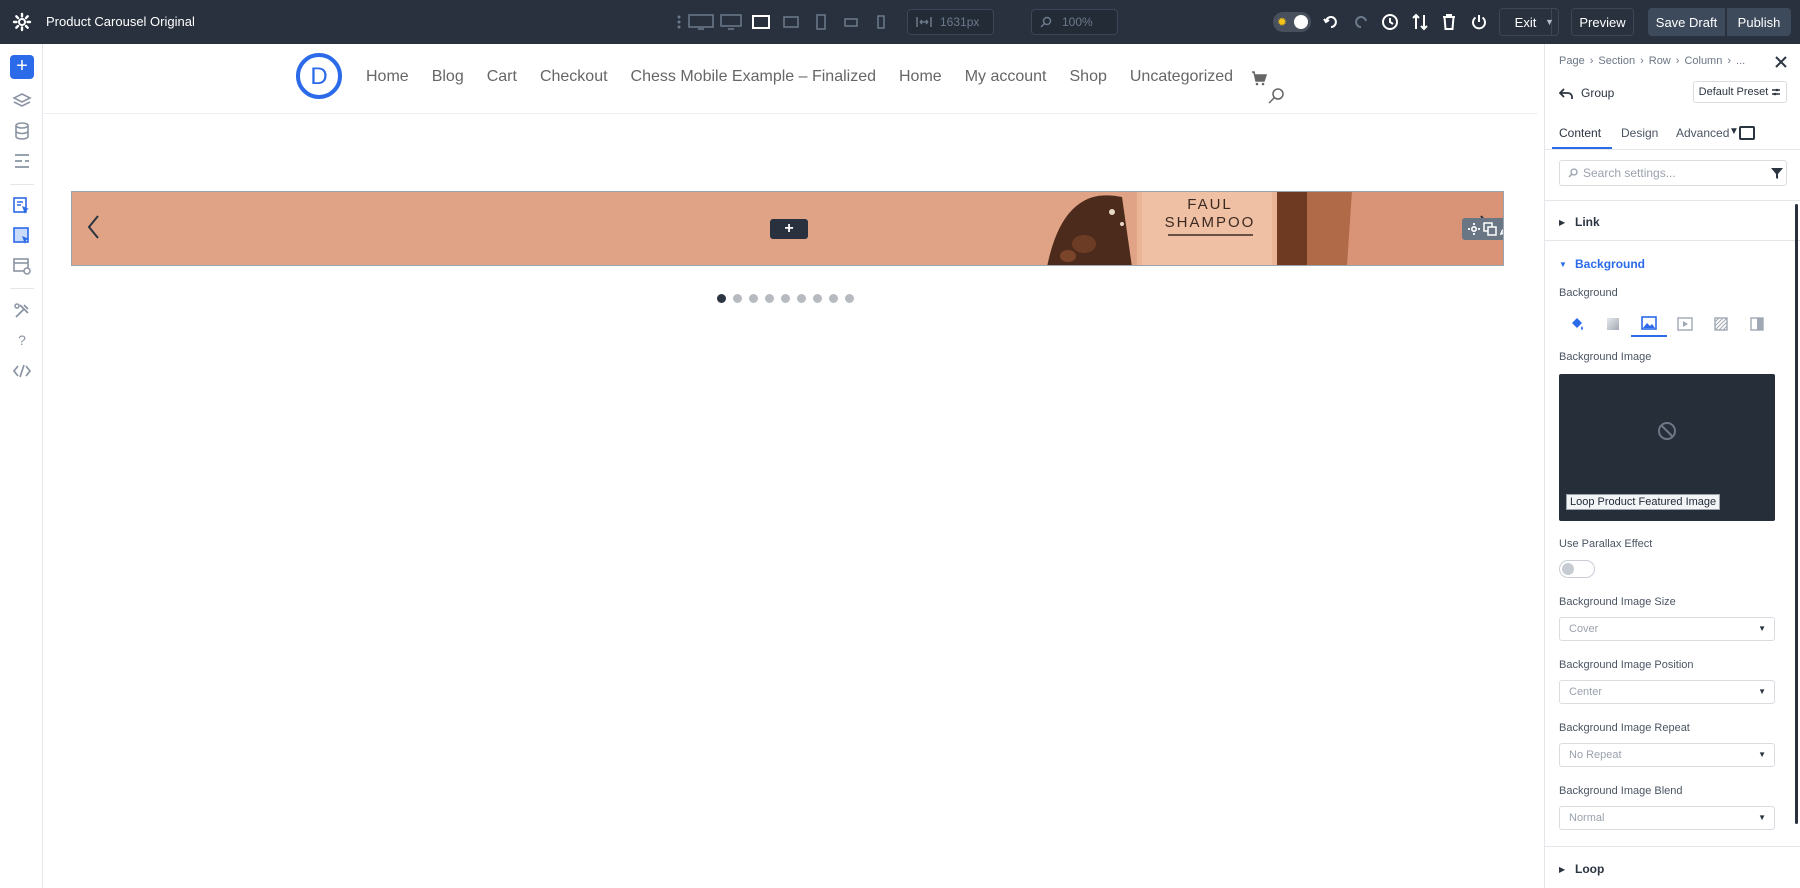 The image size is (1800, 888). Describe the element at coordinates (1602, 264) in the screenshot. I see `group-background-toggle: ▼ Background` at that location.